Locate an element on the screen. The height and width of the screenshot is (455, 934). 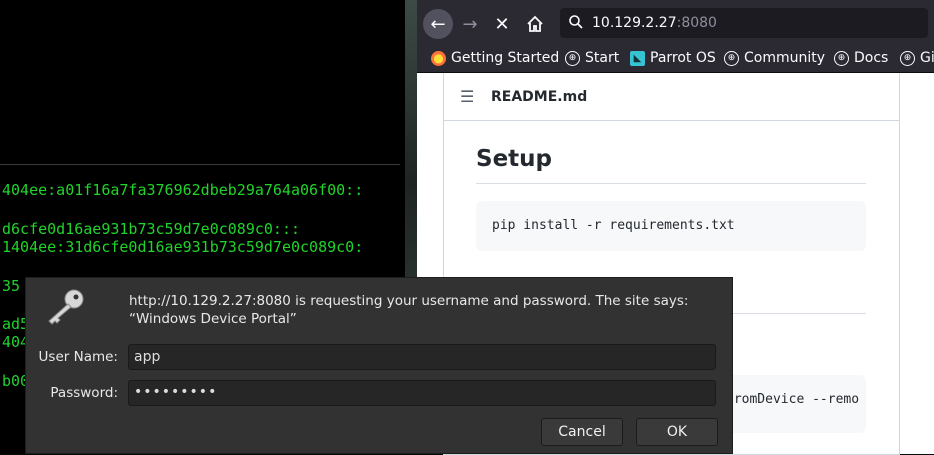
setup-heading: Setup is located at coordinates (514, 159).